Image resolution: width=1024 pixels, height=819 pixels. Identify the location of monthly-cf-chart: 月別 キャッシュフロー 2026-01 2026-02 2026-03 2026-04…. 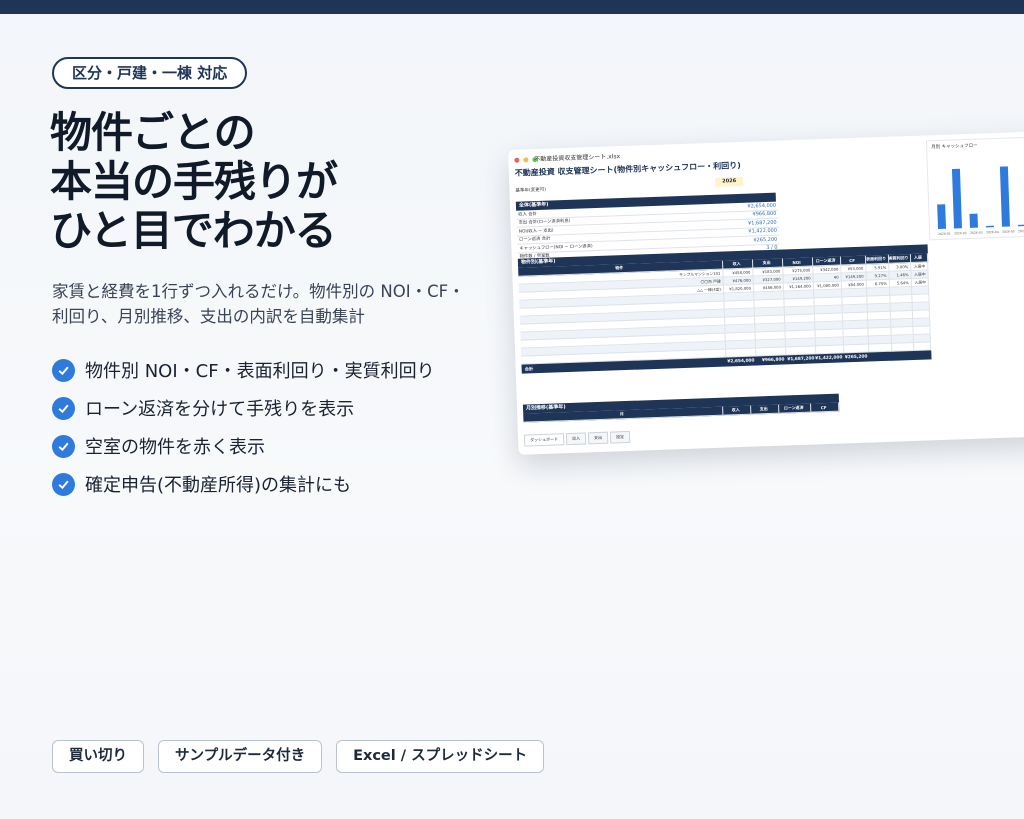
(974, 188).